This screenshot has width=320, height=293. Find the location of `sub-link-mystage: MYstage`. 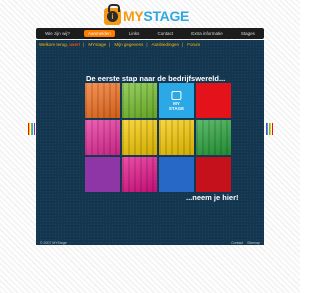

sub-link-mystage: MYstage is located at coordinates (97, 44).